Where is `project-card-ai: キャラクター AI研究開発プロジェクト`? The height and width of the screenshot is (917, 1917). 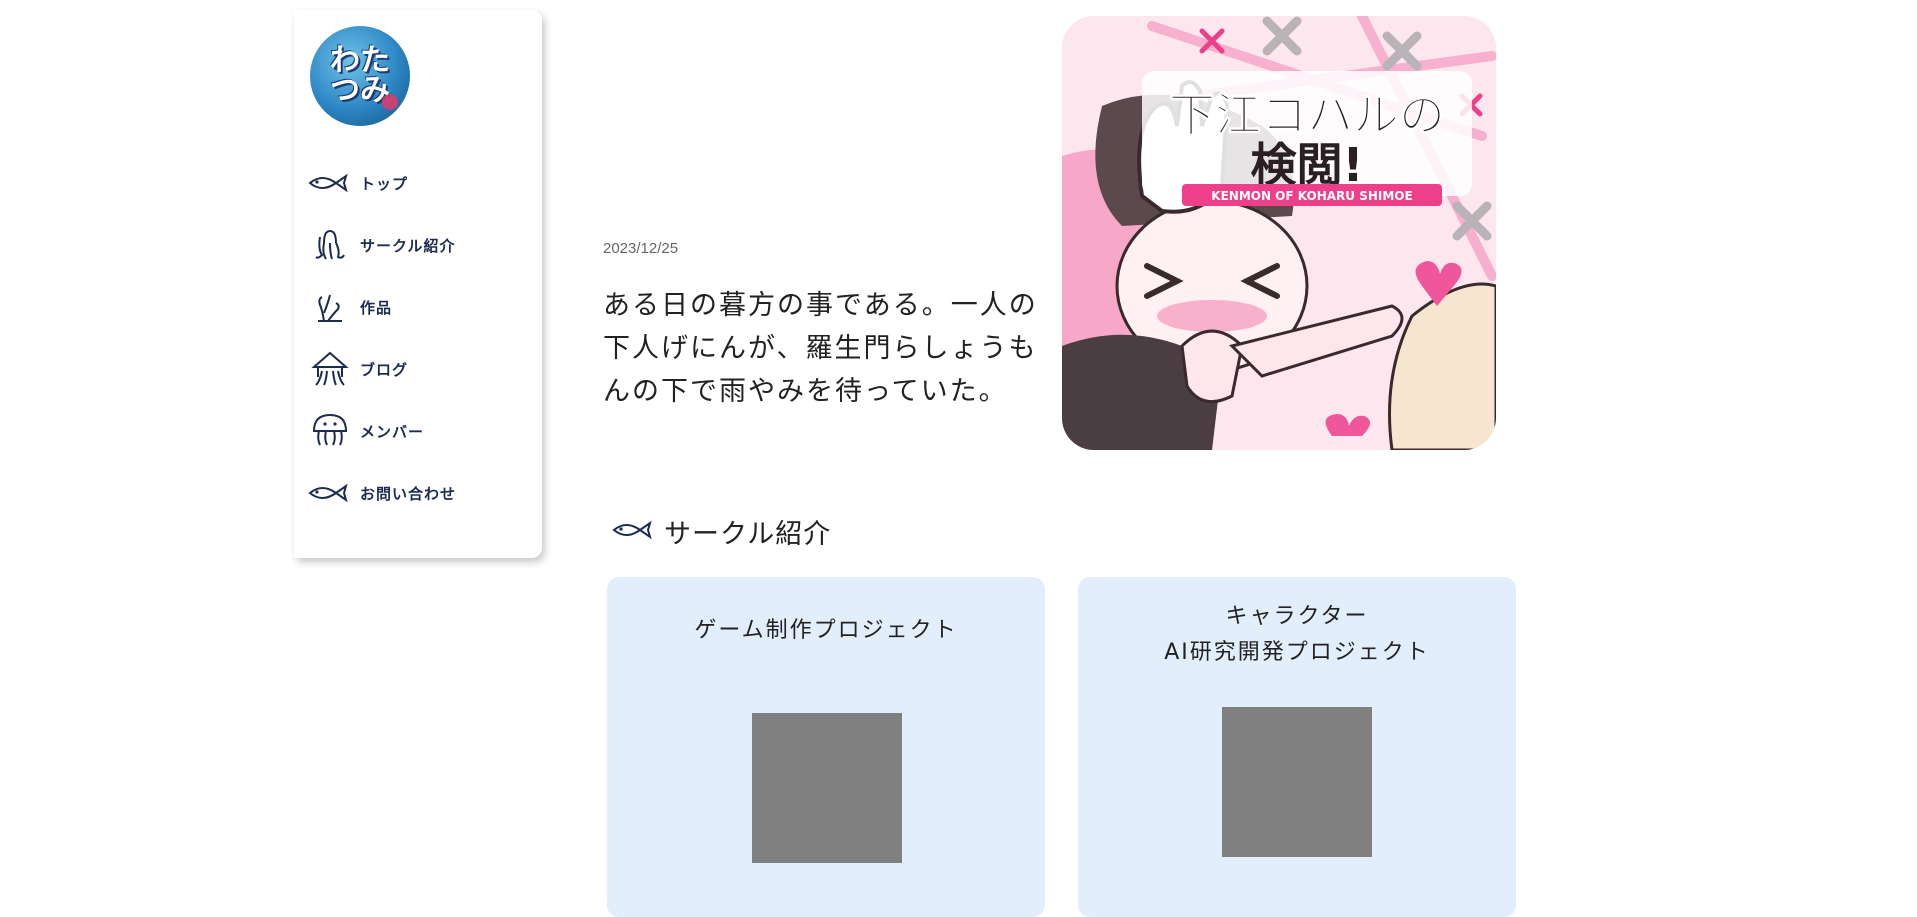
project-card-ai: キャラクター AI研究開発プロジェクト is located at coordinates (1297, 747).